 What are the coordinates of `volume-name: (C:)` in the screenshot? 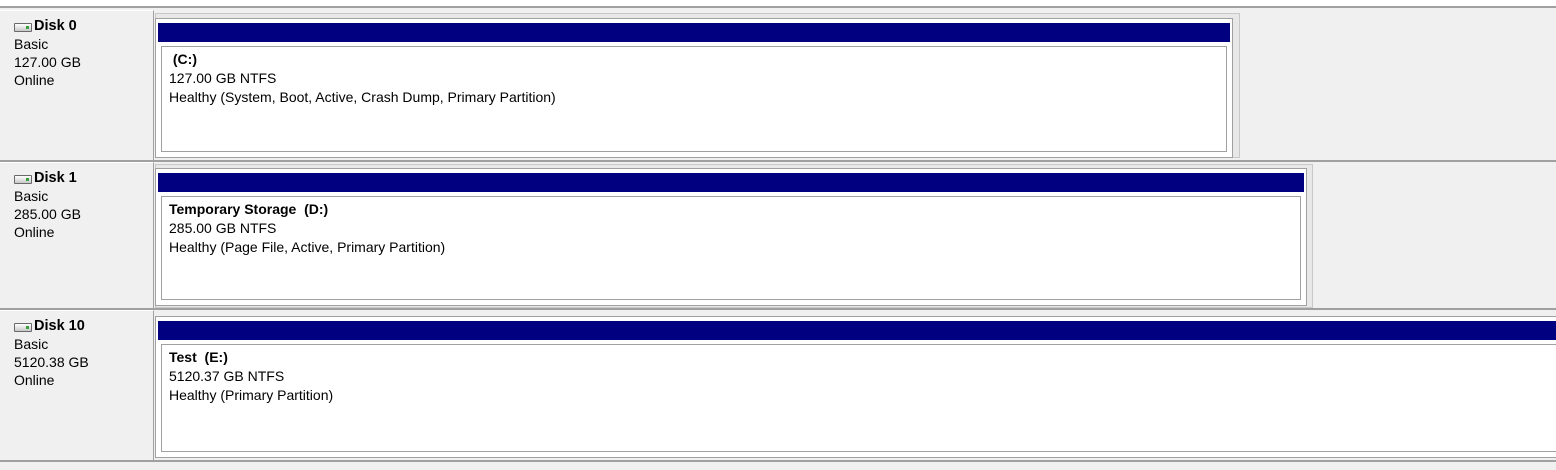 It's located at (183, 59).